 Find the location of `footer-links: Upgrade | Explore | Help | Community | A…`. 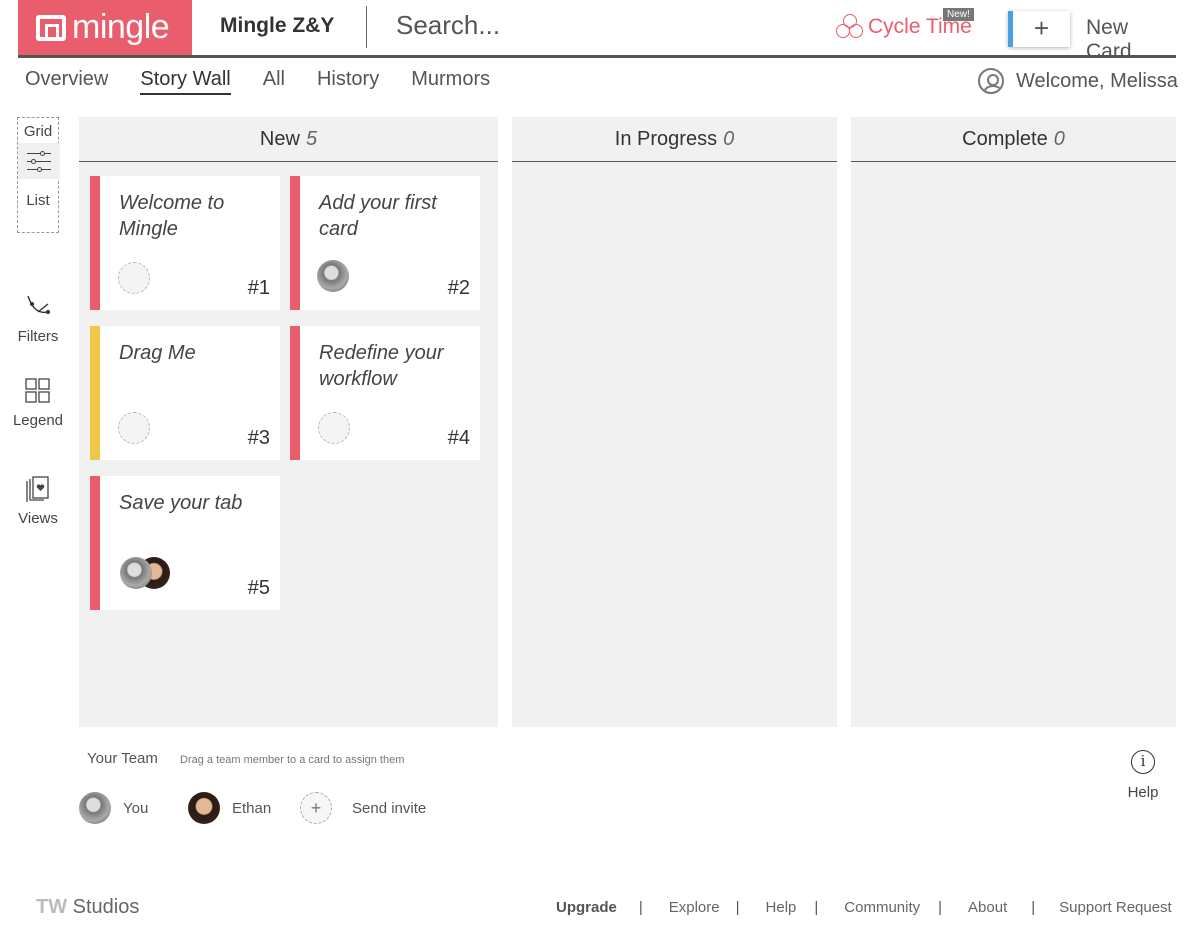

footer-links: Upgrade | Explore | Help | Community | A… is located at coordinates (864, 907).